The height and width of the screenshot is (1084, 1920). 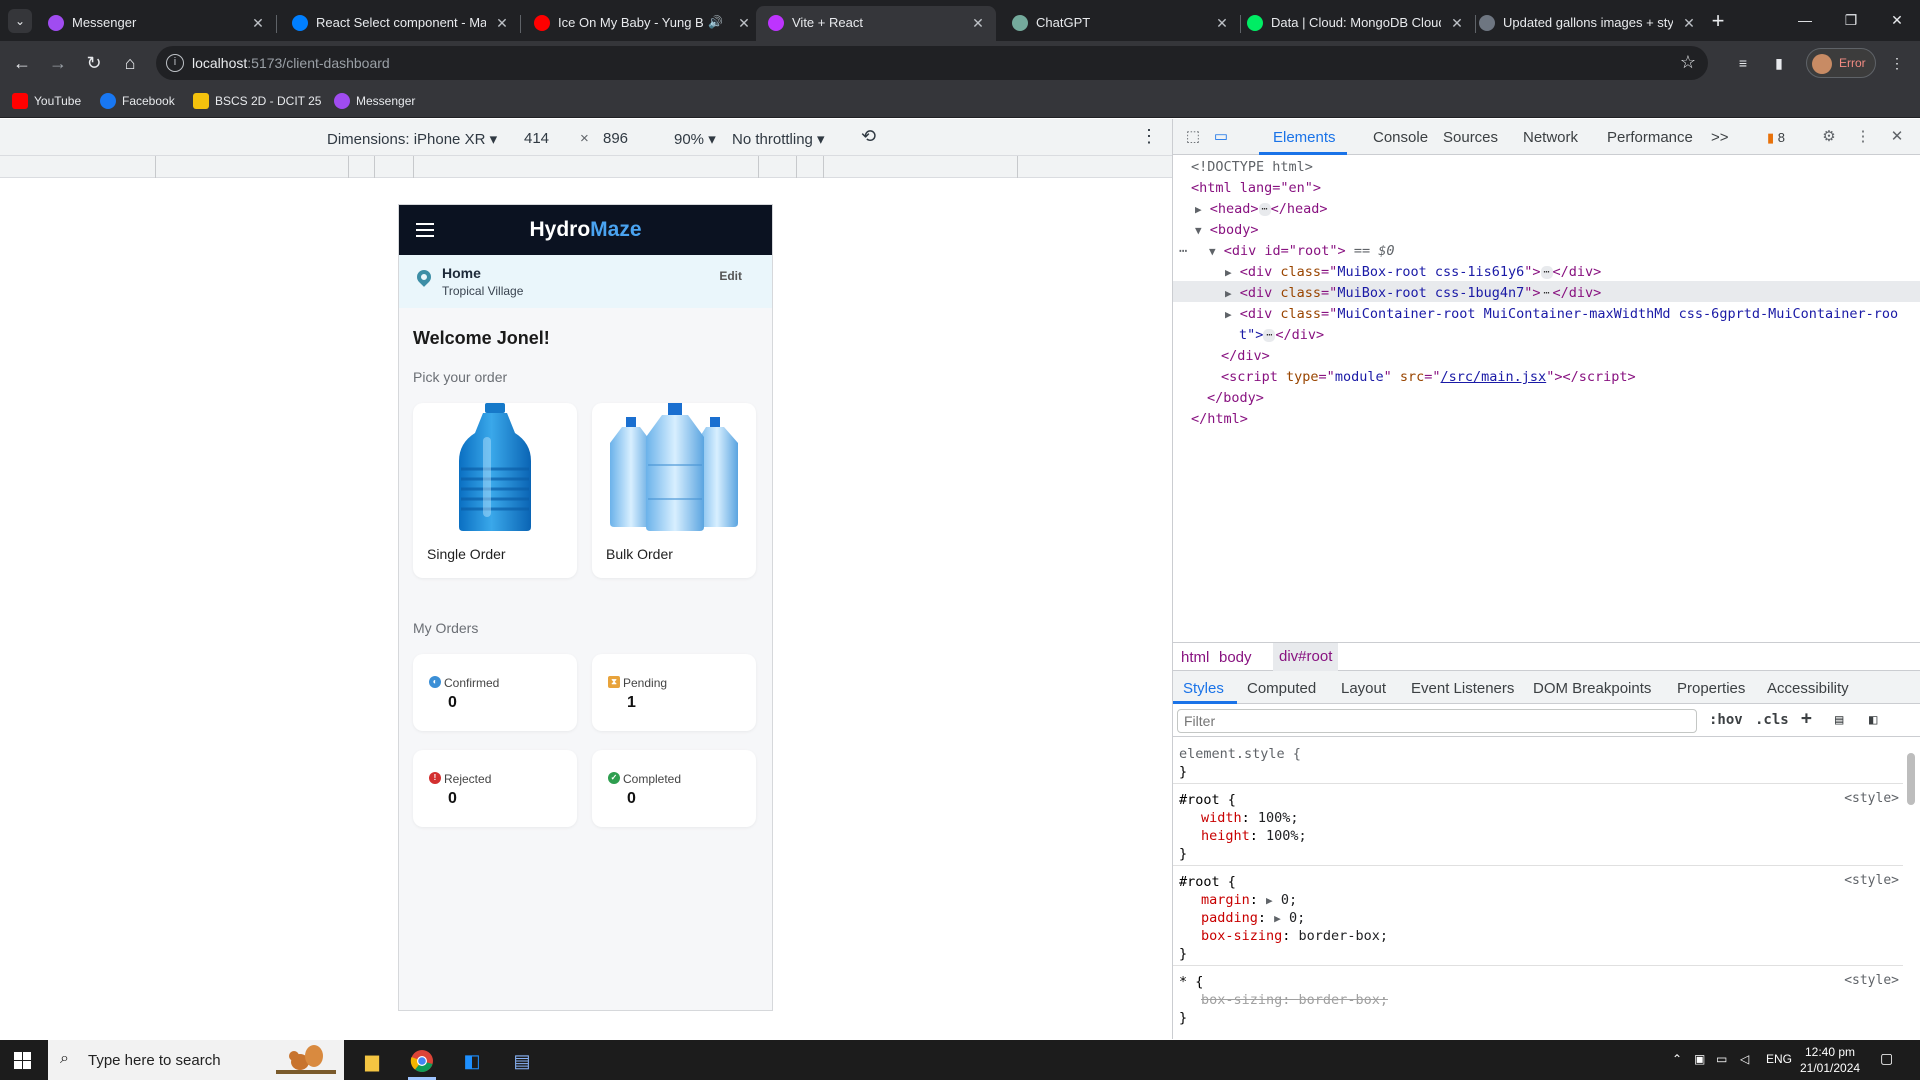 I want to click on side-panel-icon: ▮, so click(x=1779, y=63).